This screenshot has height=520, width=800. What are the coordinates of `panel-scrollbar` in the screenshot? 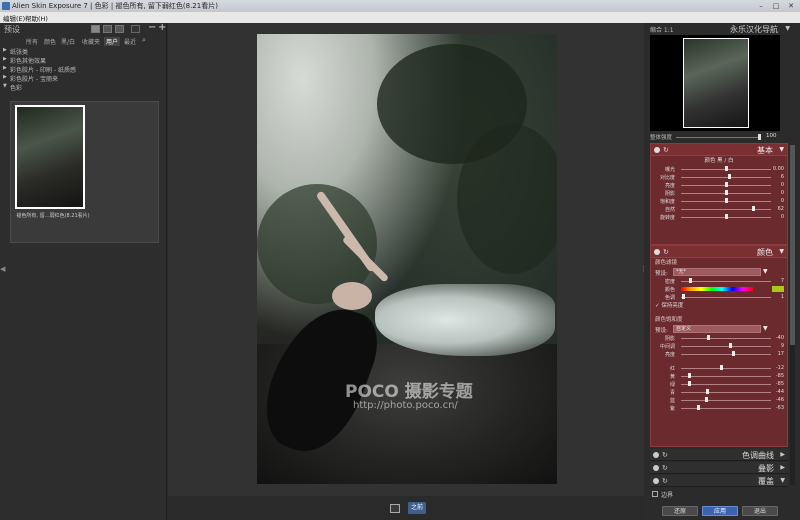 It's located at (792, 315).